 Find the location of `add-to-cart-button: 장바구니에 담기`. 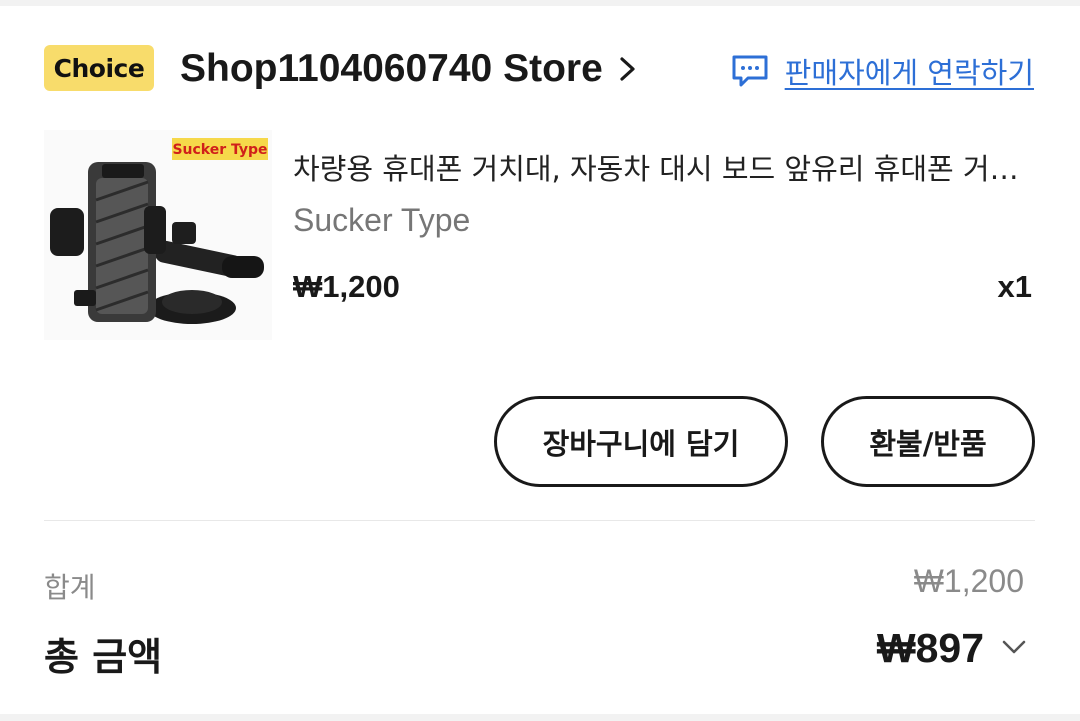

add-to-cart-button: 장바구니에 담기 is located at coordinates (641, 441).